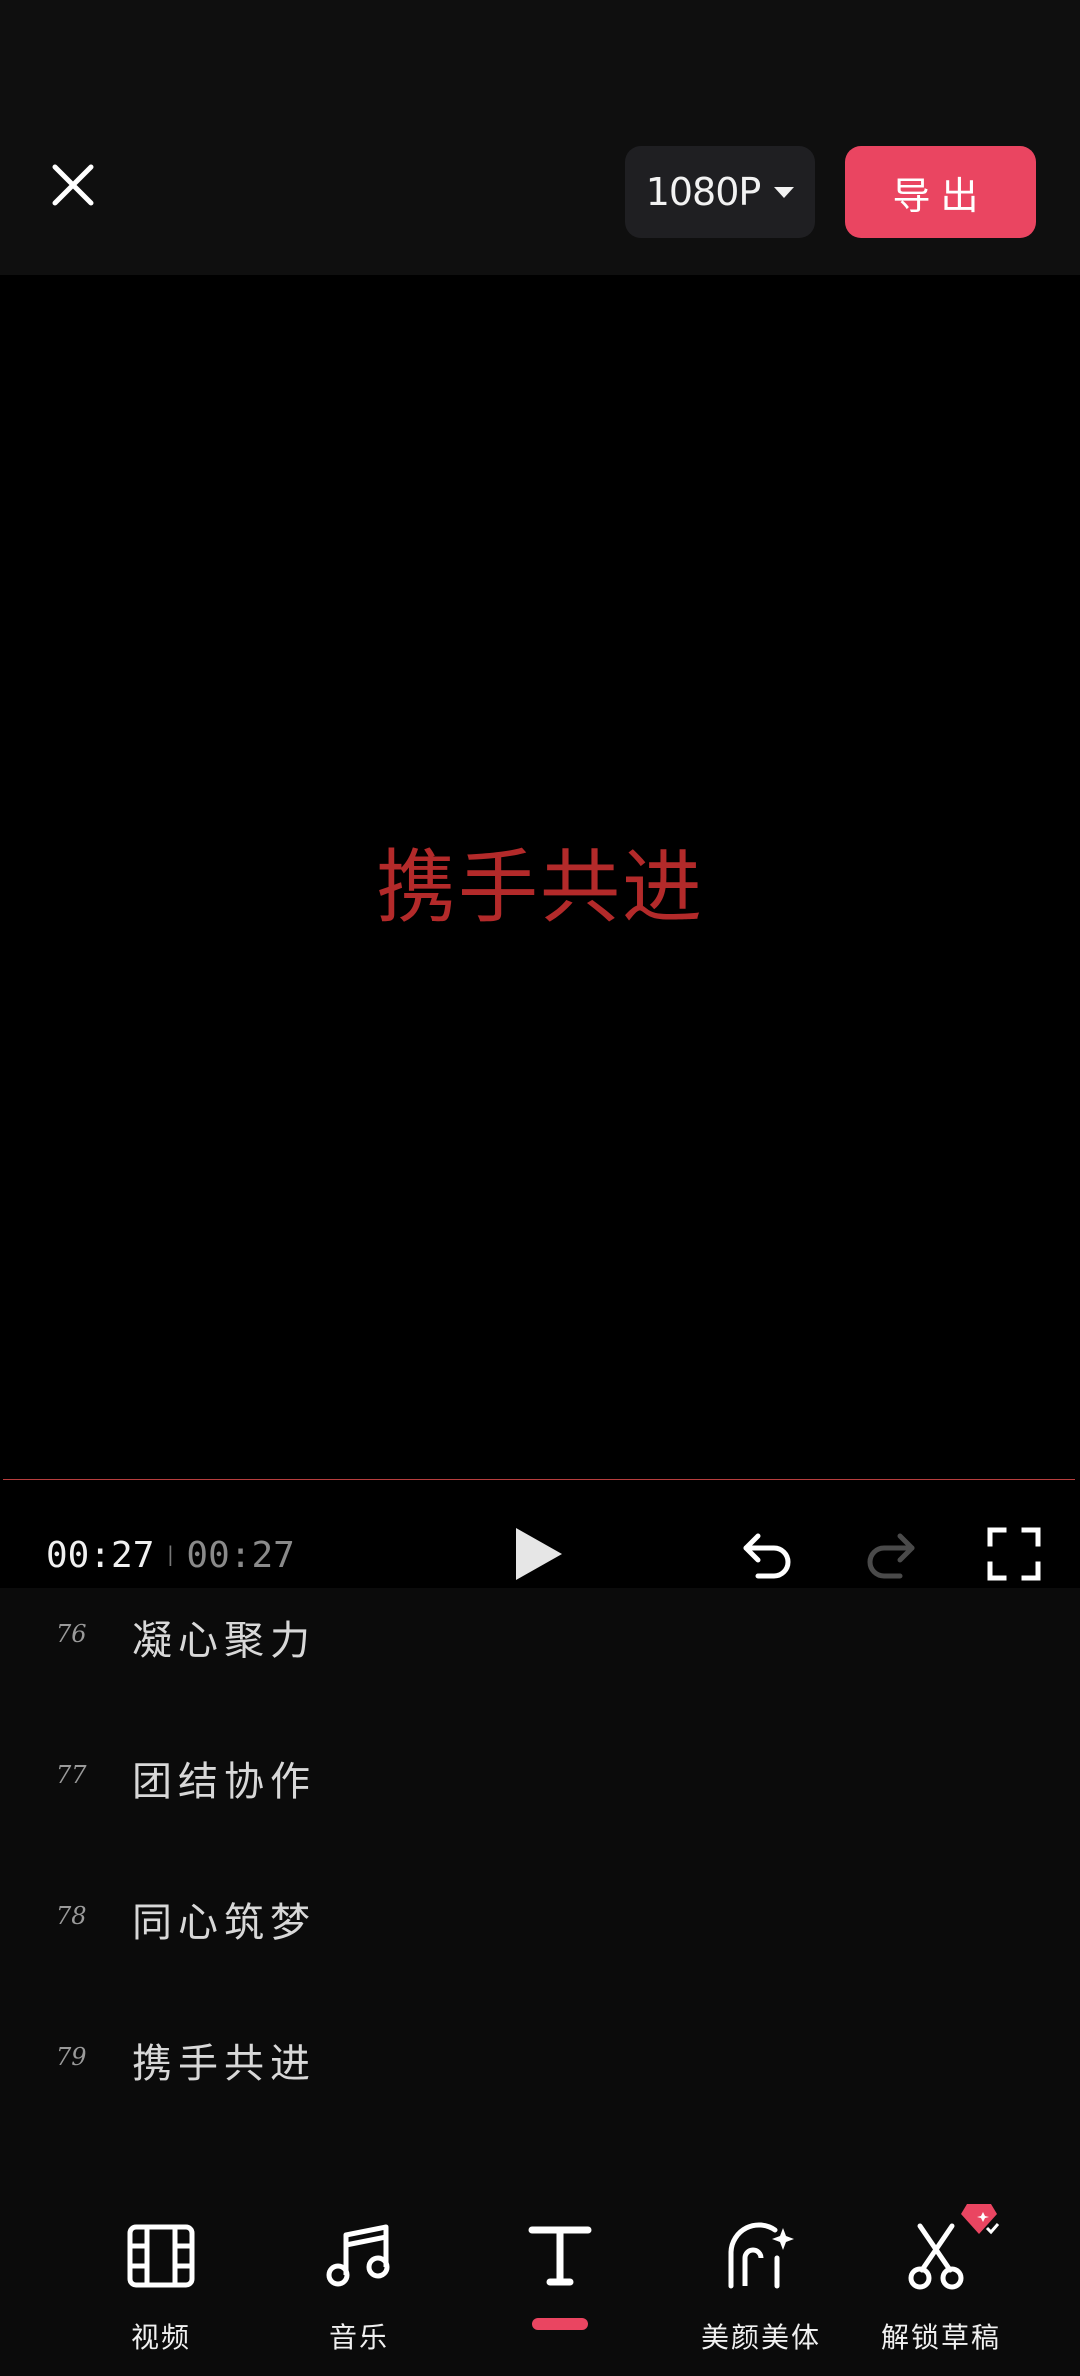  I want to click on preview-caption: 携手共进, so click(540, 887).